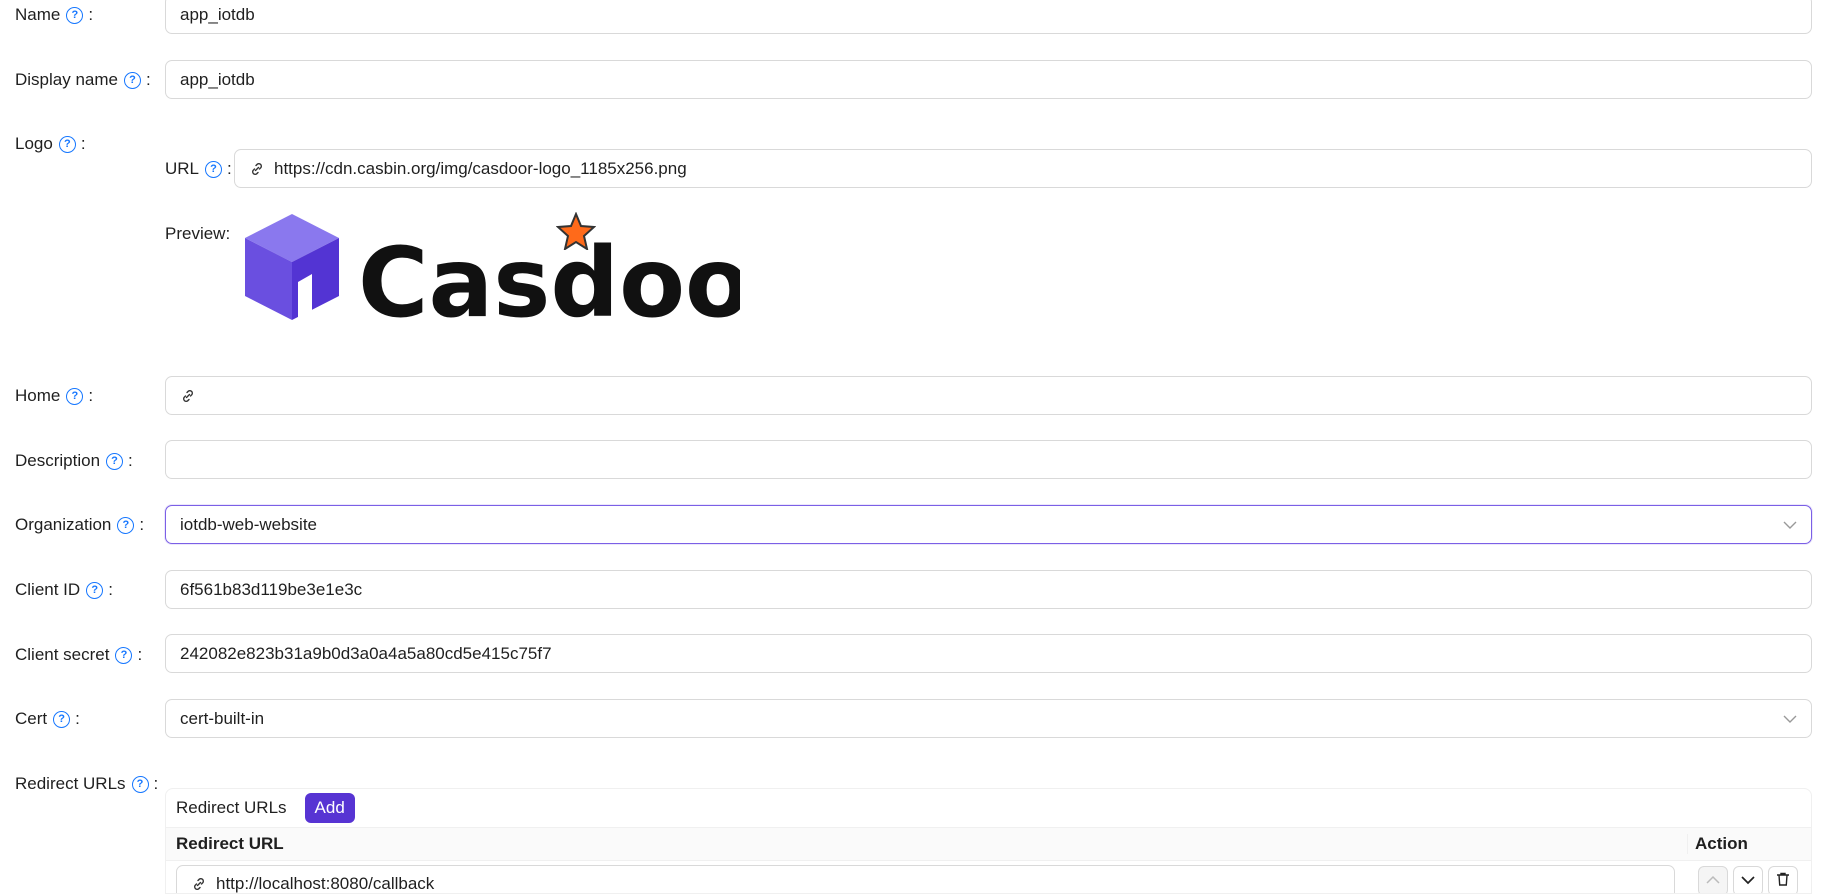  I want to click on display-name-input: app_iotdb, so click(988, 79).